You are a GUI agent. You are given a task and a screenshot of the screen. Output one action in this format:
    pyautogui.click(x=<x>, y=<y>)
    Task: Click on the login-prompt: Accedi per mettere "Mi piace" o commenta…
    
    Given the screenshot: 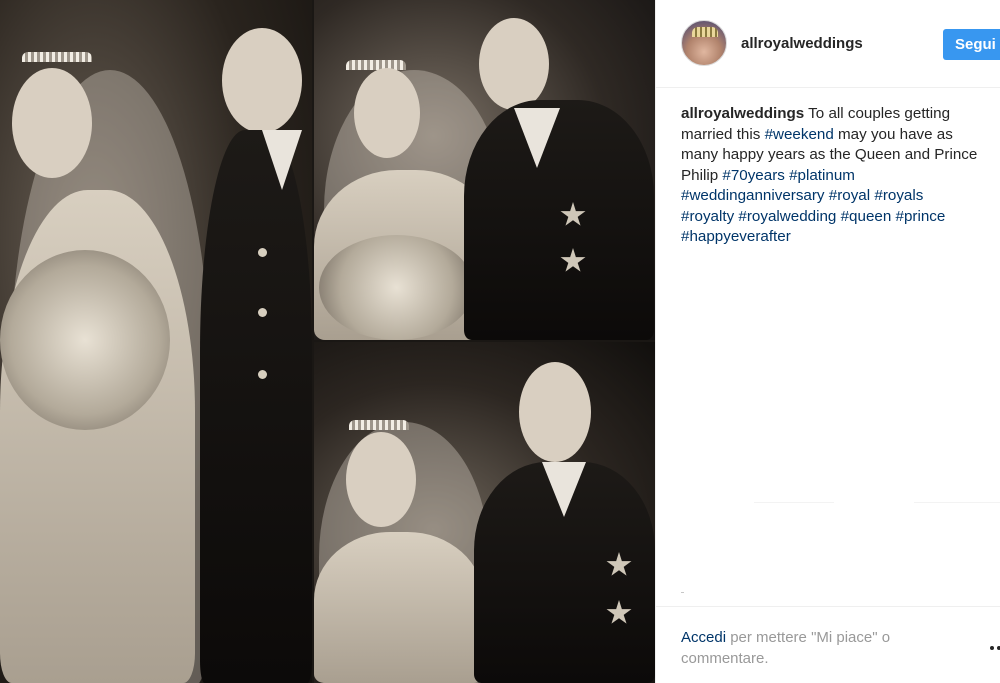 What is the action you would take?
    pyautogui.click(x=816, y=648)
    